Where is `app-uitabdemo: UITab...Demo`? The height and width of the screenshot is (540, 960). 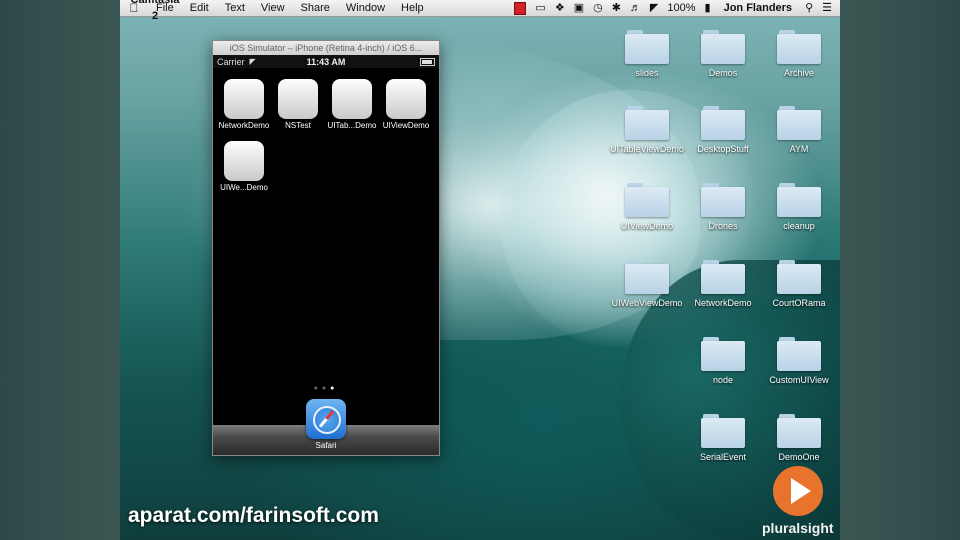 app-uitabdemo: UITab...Demo is located at coordinates (352, 104).